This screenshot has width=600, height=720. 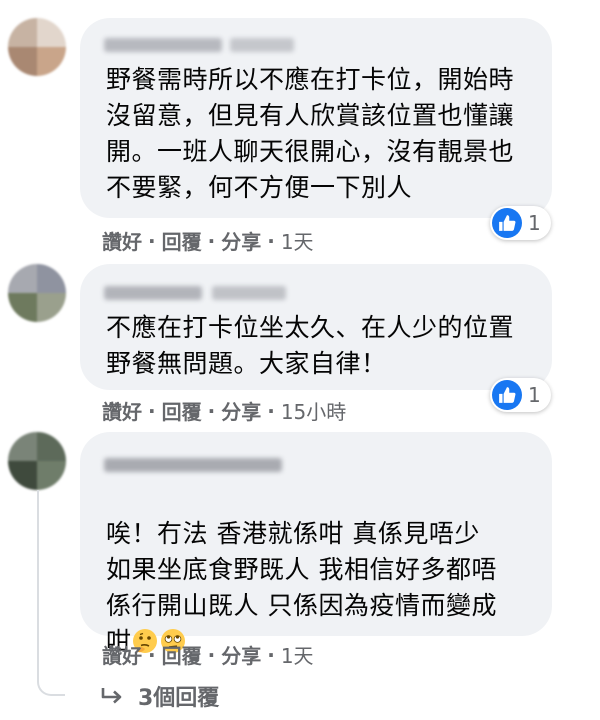 I want to click on view-replies-label: 3個回覆, so click(x=179, y=698).